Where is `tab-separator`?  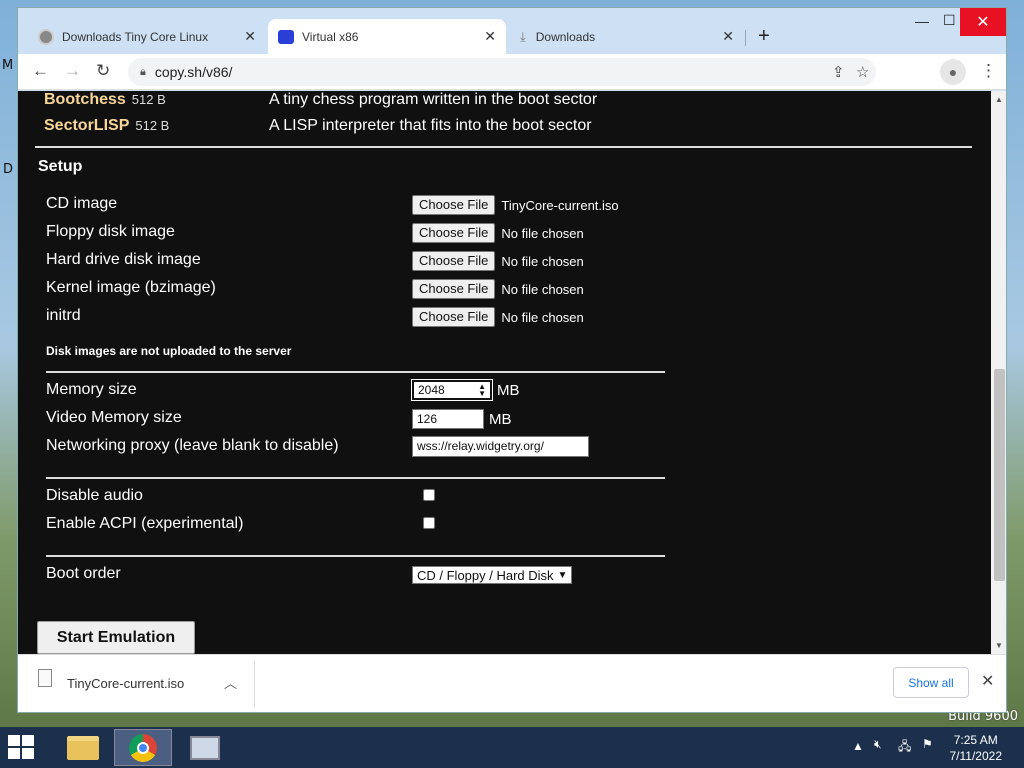 tab-separator is located at coordinates (745, 38).